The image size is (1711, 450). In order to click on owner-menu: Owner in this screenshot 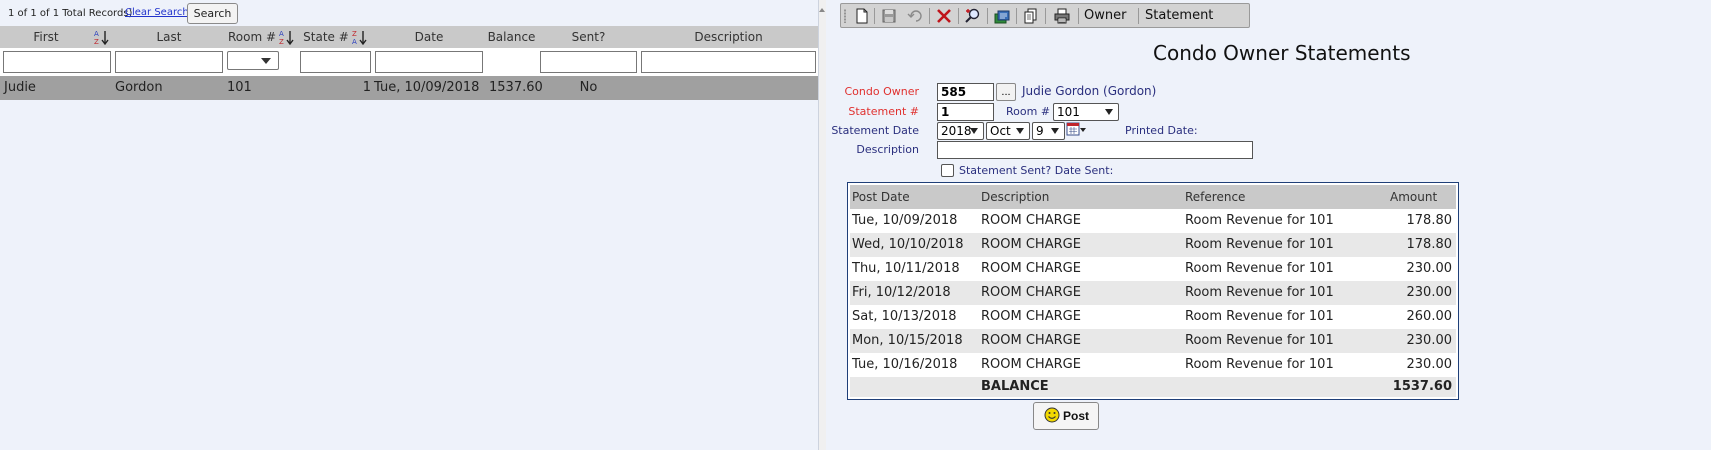, I will do `click(1105, 16)`.